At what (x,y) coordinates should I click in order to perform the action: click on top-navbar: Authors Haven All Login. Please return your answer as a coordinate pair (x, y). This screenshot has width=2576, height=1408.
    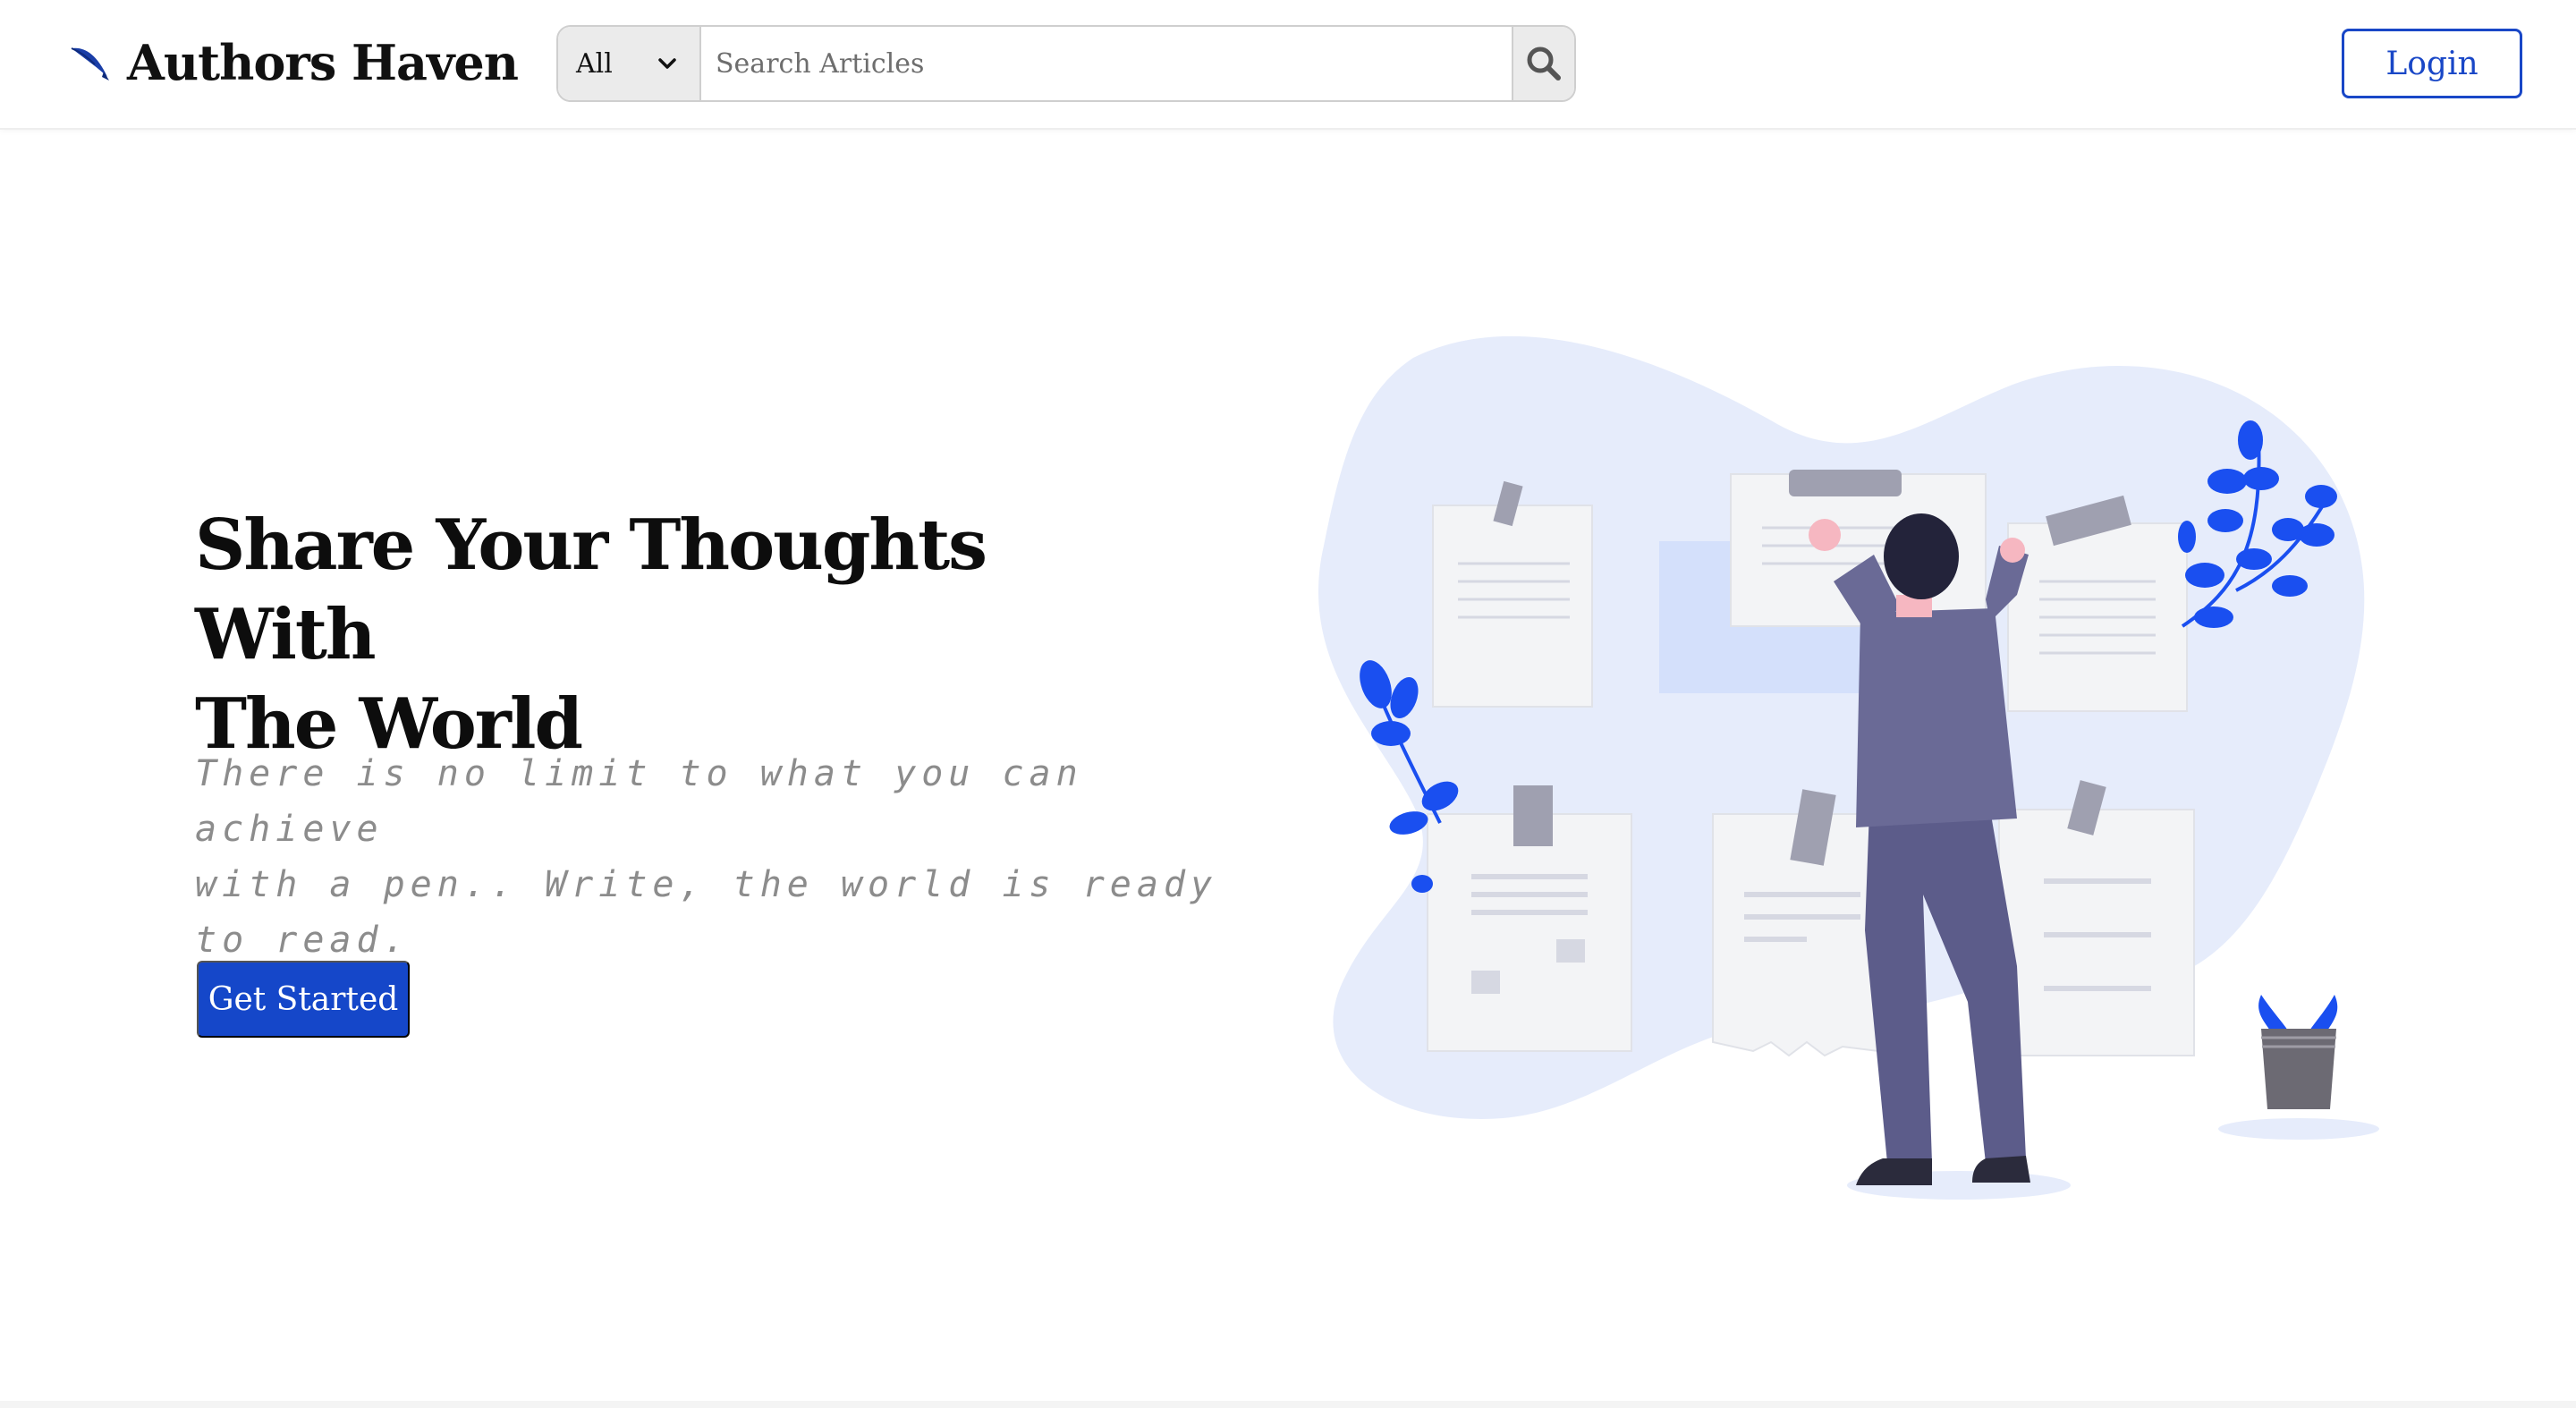
    Looking at the image, I should click on (1288, 65).